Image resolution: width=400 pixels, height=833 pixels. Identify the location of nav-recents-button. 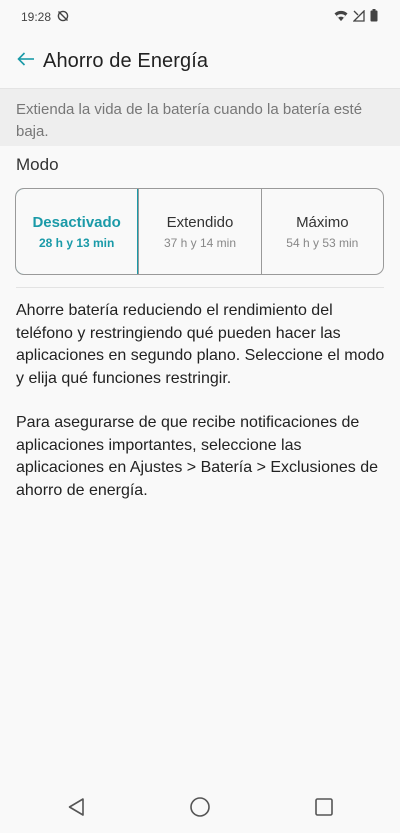
(324, 809).